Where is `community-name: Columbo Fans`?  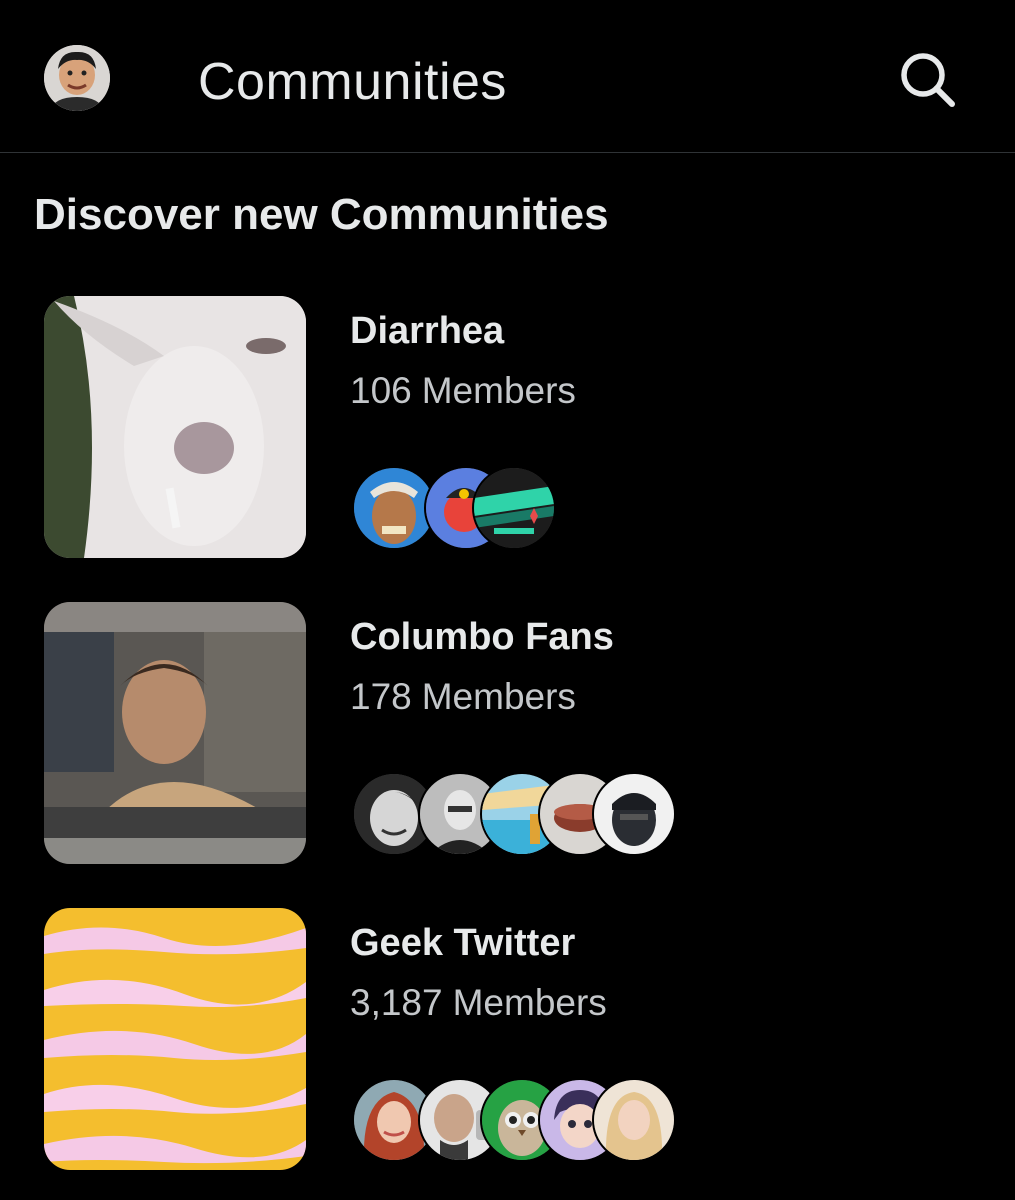
community-name: Columbo Fans is located at coordinates (482, 637).